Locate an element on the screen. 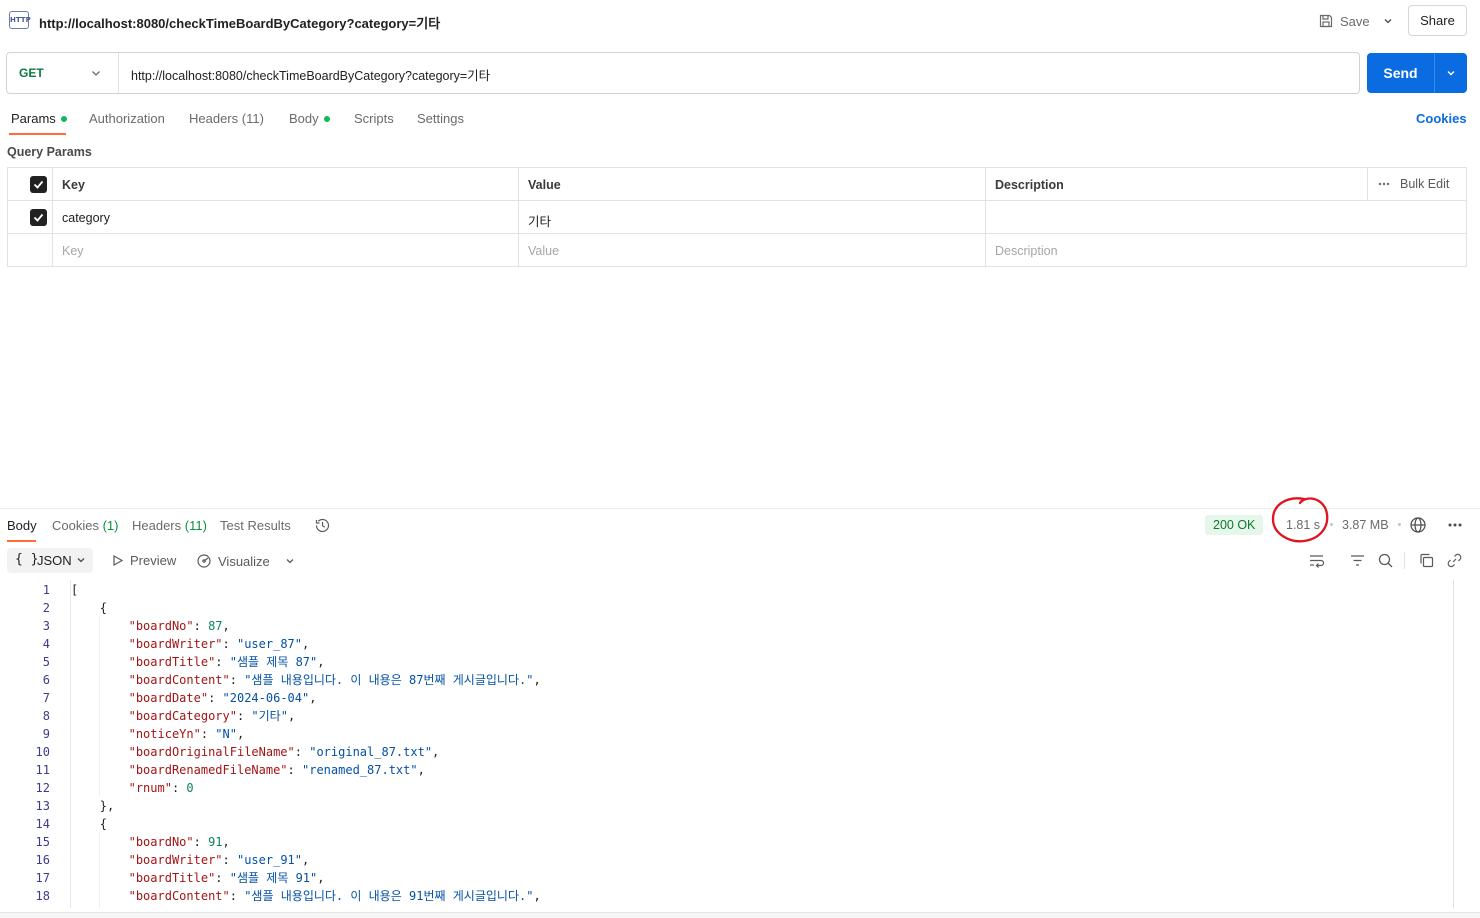 The image size is (1480, 918). json-braces-icon: { } is located at coordinates (27, 559).